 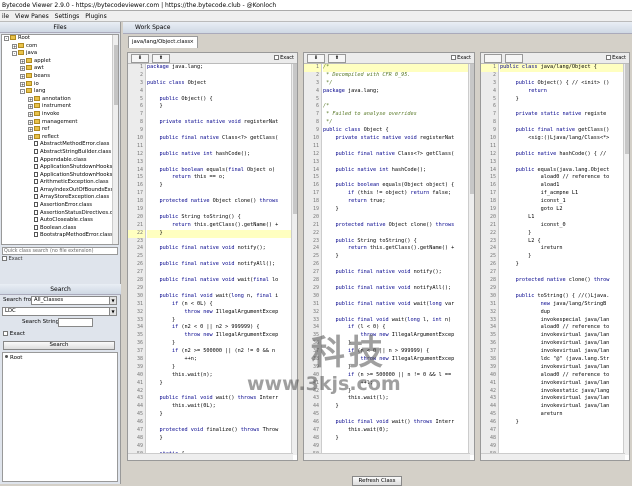 I want to click on tree-node: + instrument, so click(x=60, y=107).